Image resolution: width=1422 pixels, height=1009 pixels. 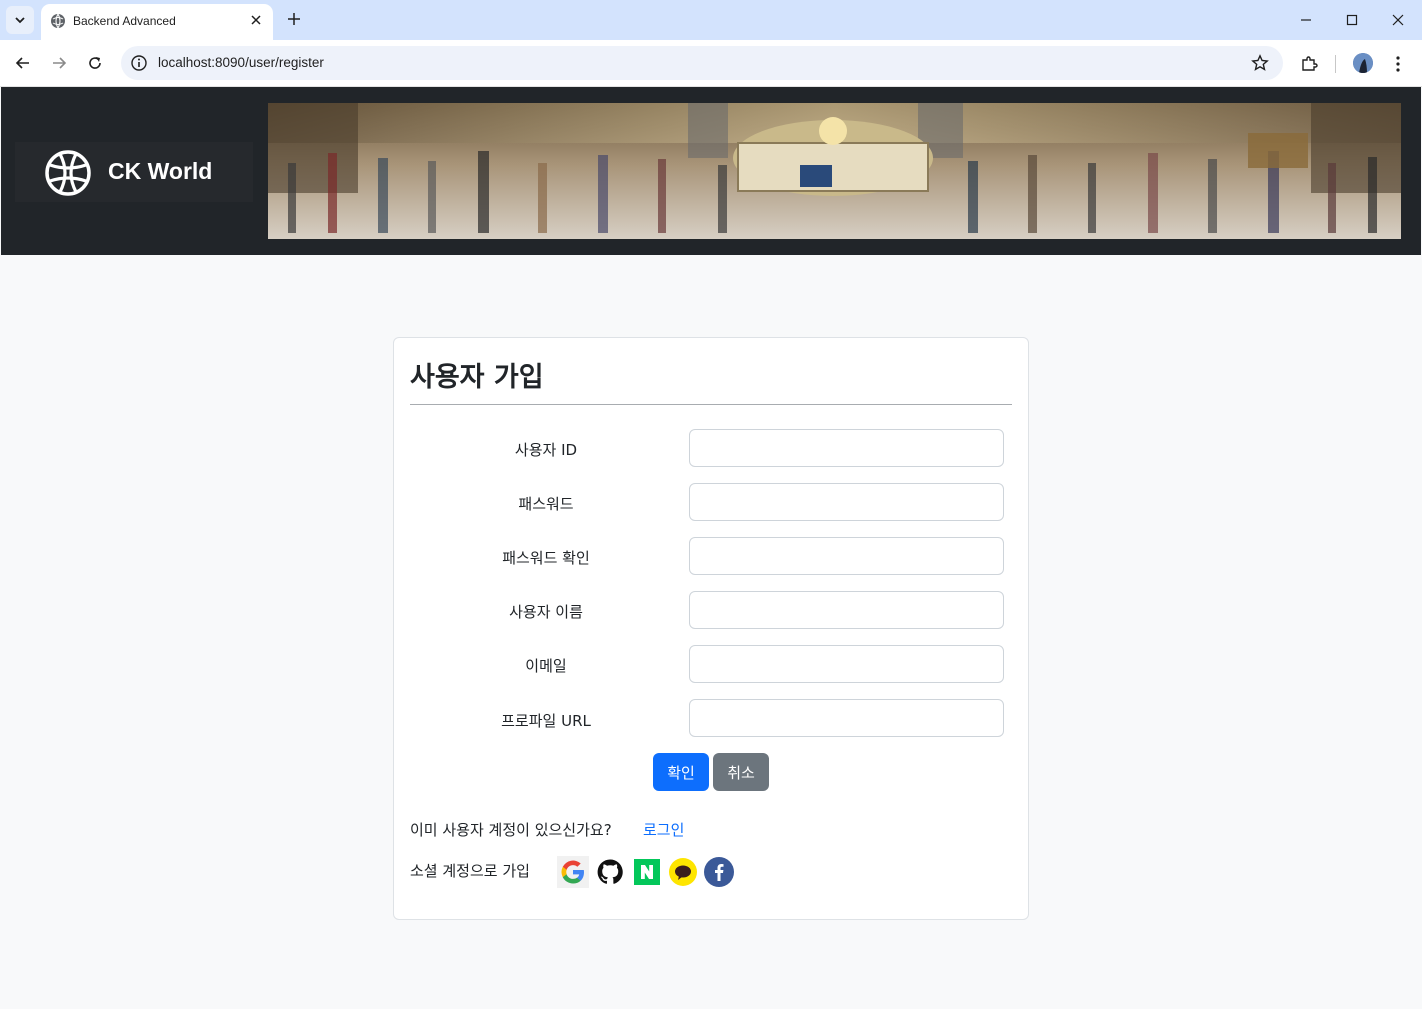 What do you see at coordinates (546, 721) in the screenshot?
I see `label-profile-url: 프로파일 URL` at bounding box center [546, 721].